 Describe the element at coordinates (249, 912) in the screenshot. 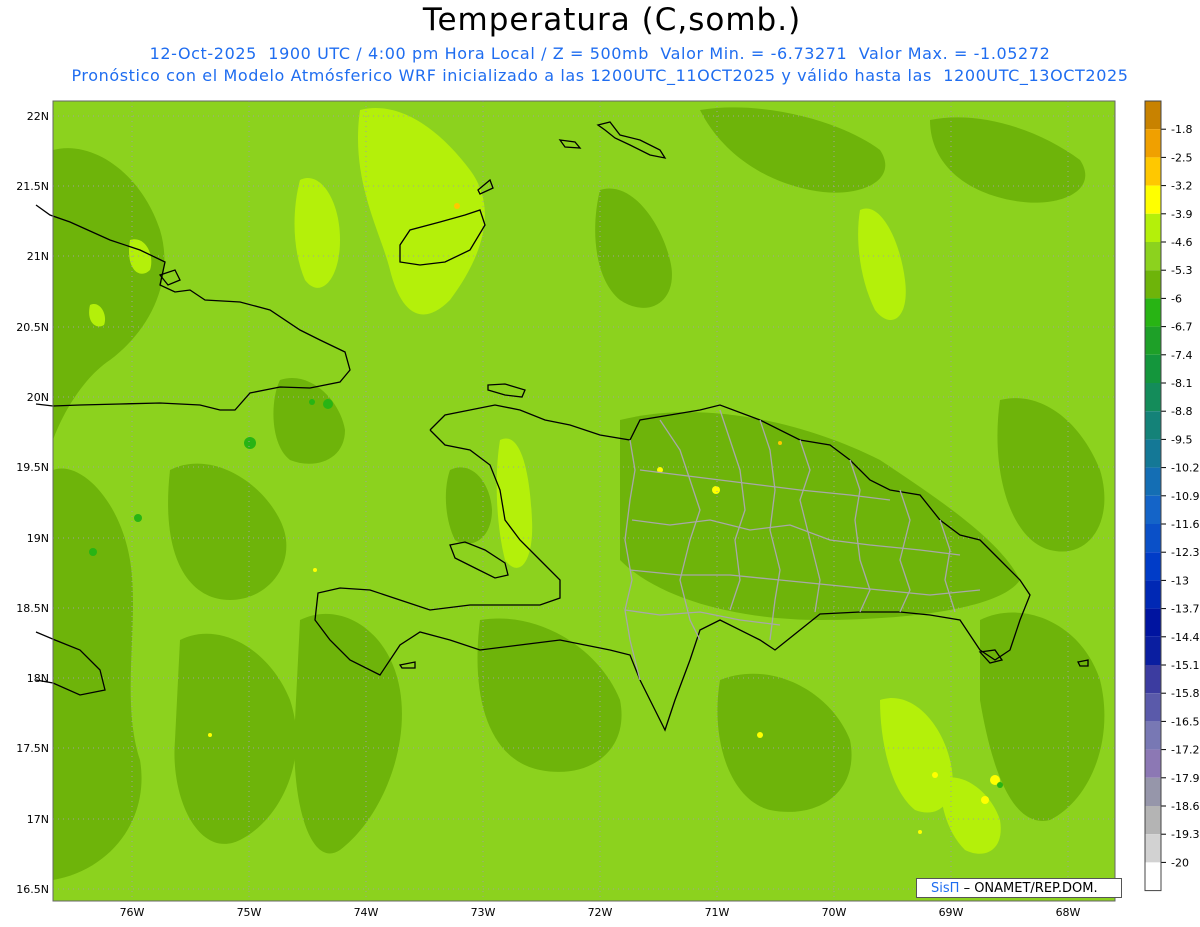

I see `lon-tick-label: 75W` at that location.